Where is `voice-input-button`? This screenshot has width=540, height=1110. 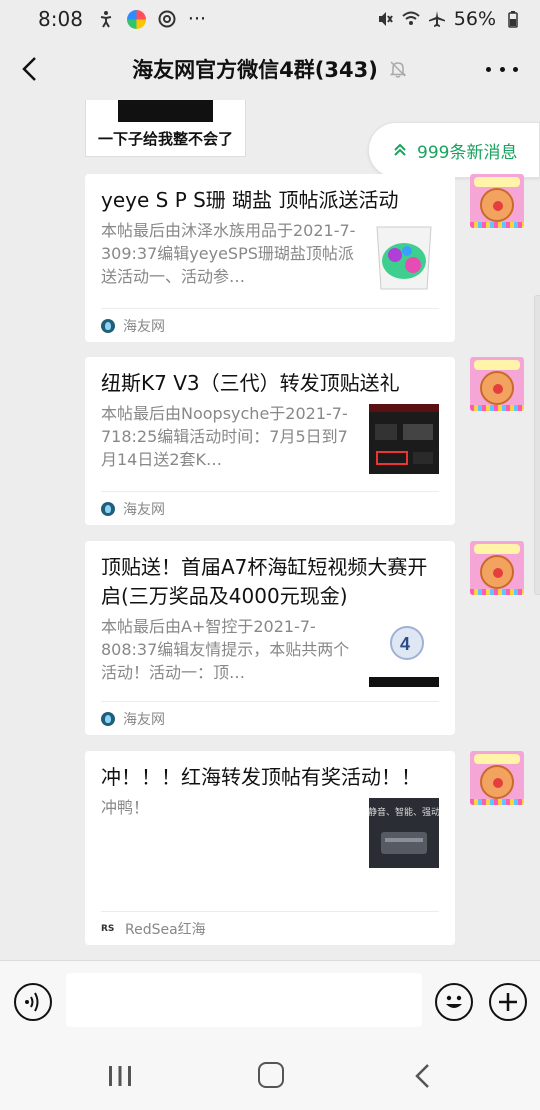
voice-input-button is located at coordinates (33, 1002).